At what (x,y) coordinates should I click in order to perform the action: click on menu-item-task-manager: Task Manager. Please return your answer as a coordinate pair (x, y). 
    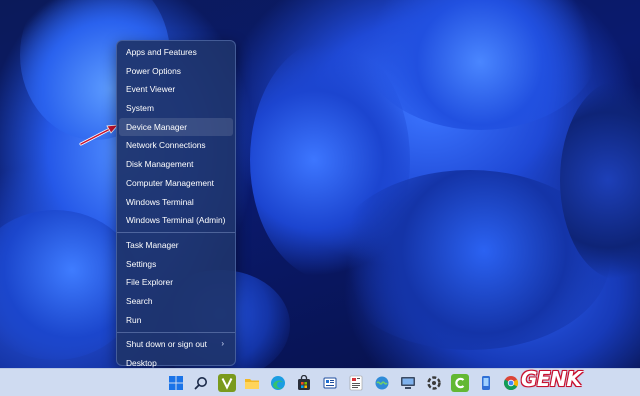
    Looking at the image, I should click on (176, 245).